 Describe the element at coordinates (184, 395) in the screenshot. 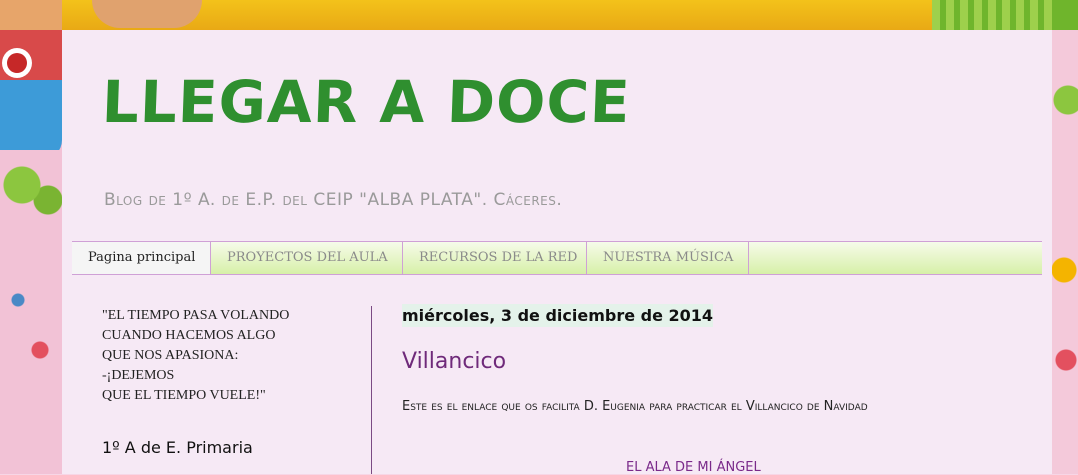

I see `quote-line: QUE EL TIEMPO VUELE!"` at that location.